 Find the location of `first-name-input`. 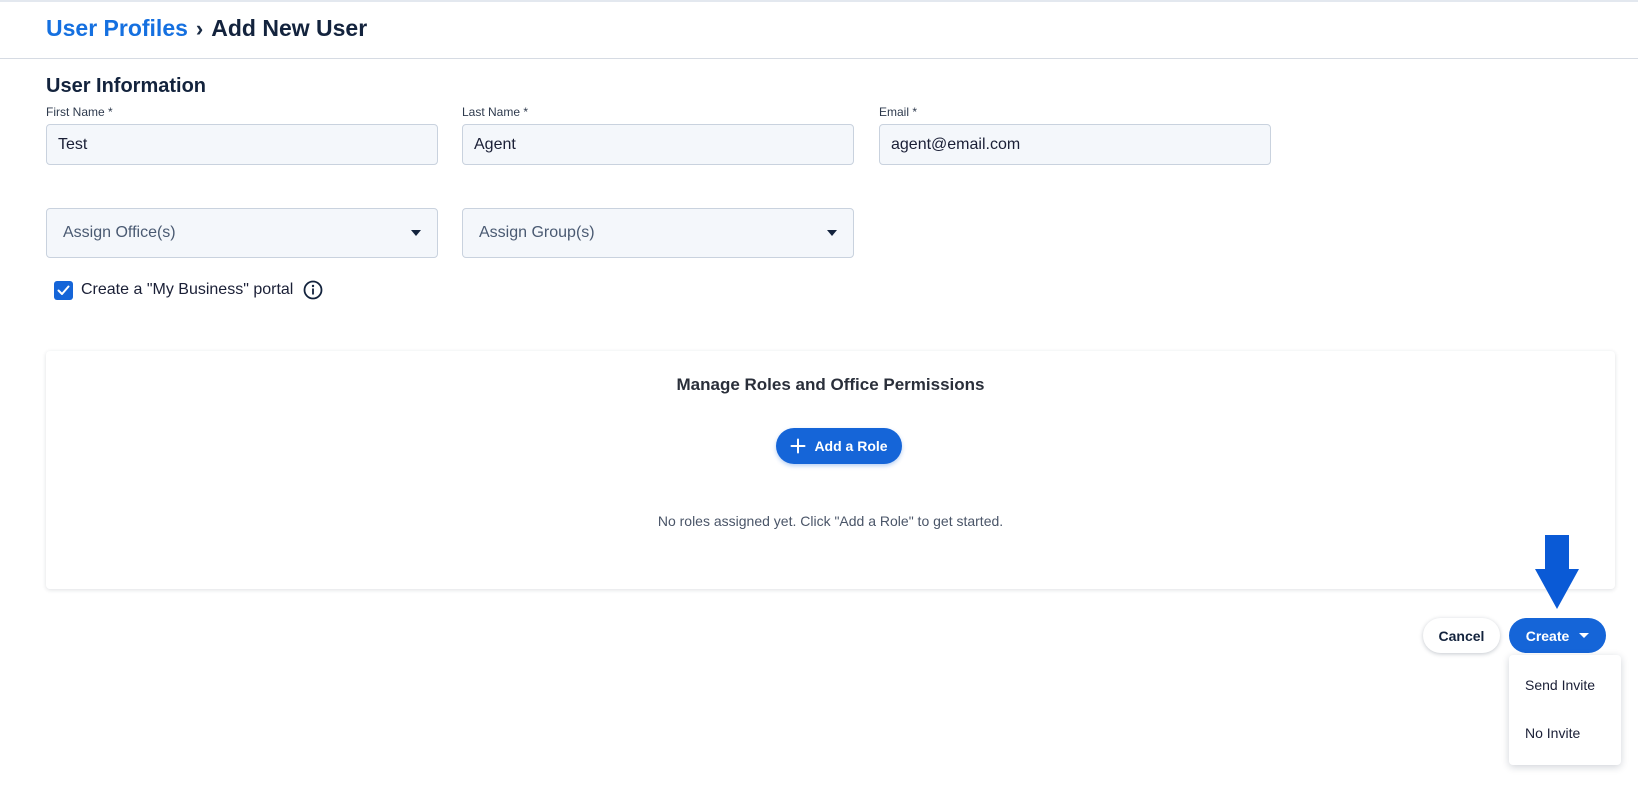

first-name-input is located at coordinates (242, 144).